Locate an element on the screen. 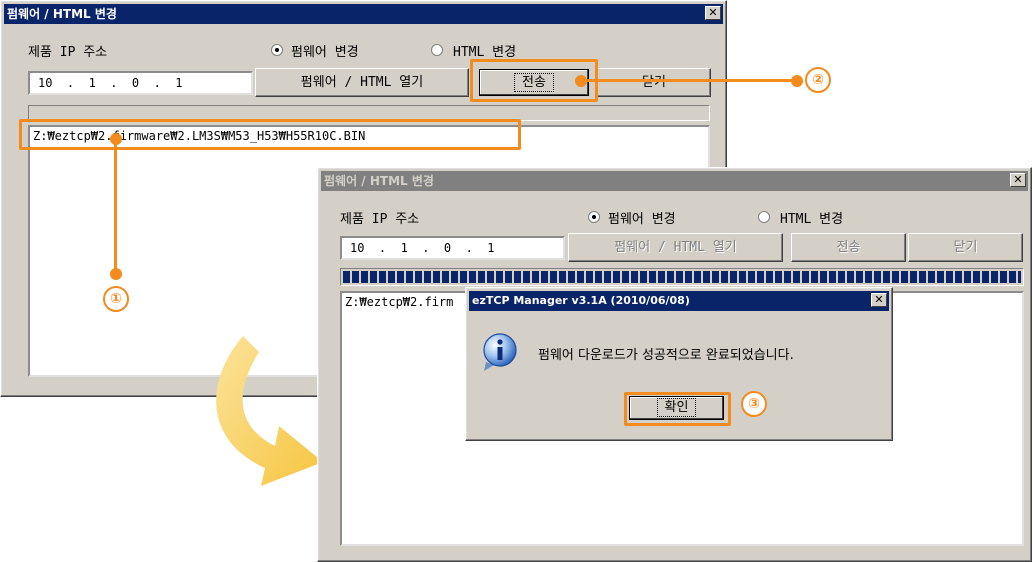 This screenshot has height=562, width=1033. front-file-path: Z:₩eztcp₩2.firm is located at coordinates (399, 302).